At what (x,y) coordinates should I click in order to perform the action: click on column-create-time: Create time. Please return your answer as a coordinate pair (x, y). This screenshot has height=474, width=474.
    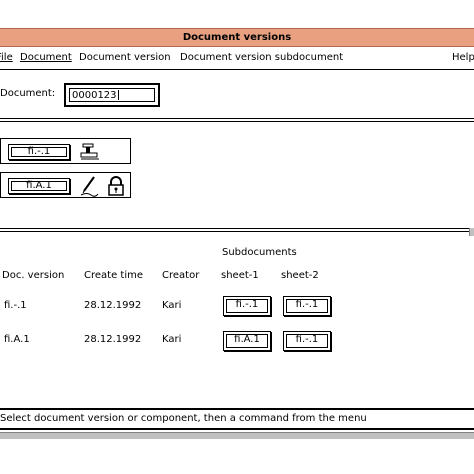
    Looking at the image, I should click on (113, 275).